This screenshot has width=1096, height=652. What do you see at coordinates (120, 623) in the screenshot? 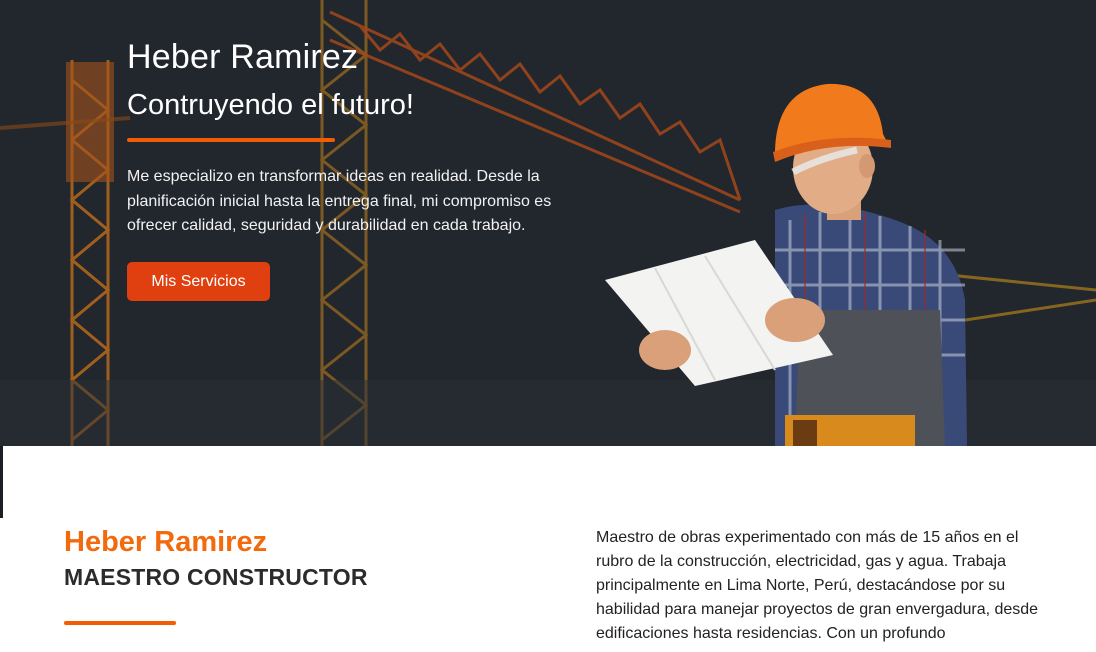
I see `about-underline` at bounding box center [120, 623].